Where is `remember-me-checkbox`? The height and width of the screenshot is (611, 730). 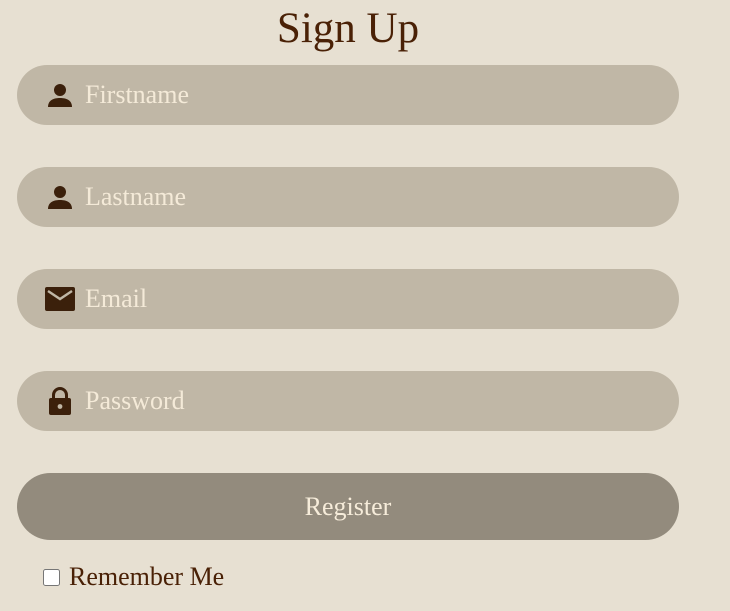 remember-me-checkbox is located at coordinates (51, 577).